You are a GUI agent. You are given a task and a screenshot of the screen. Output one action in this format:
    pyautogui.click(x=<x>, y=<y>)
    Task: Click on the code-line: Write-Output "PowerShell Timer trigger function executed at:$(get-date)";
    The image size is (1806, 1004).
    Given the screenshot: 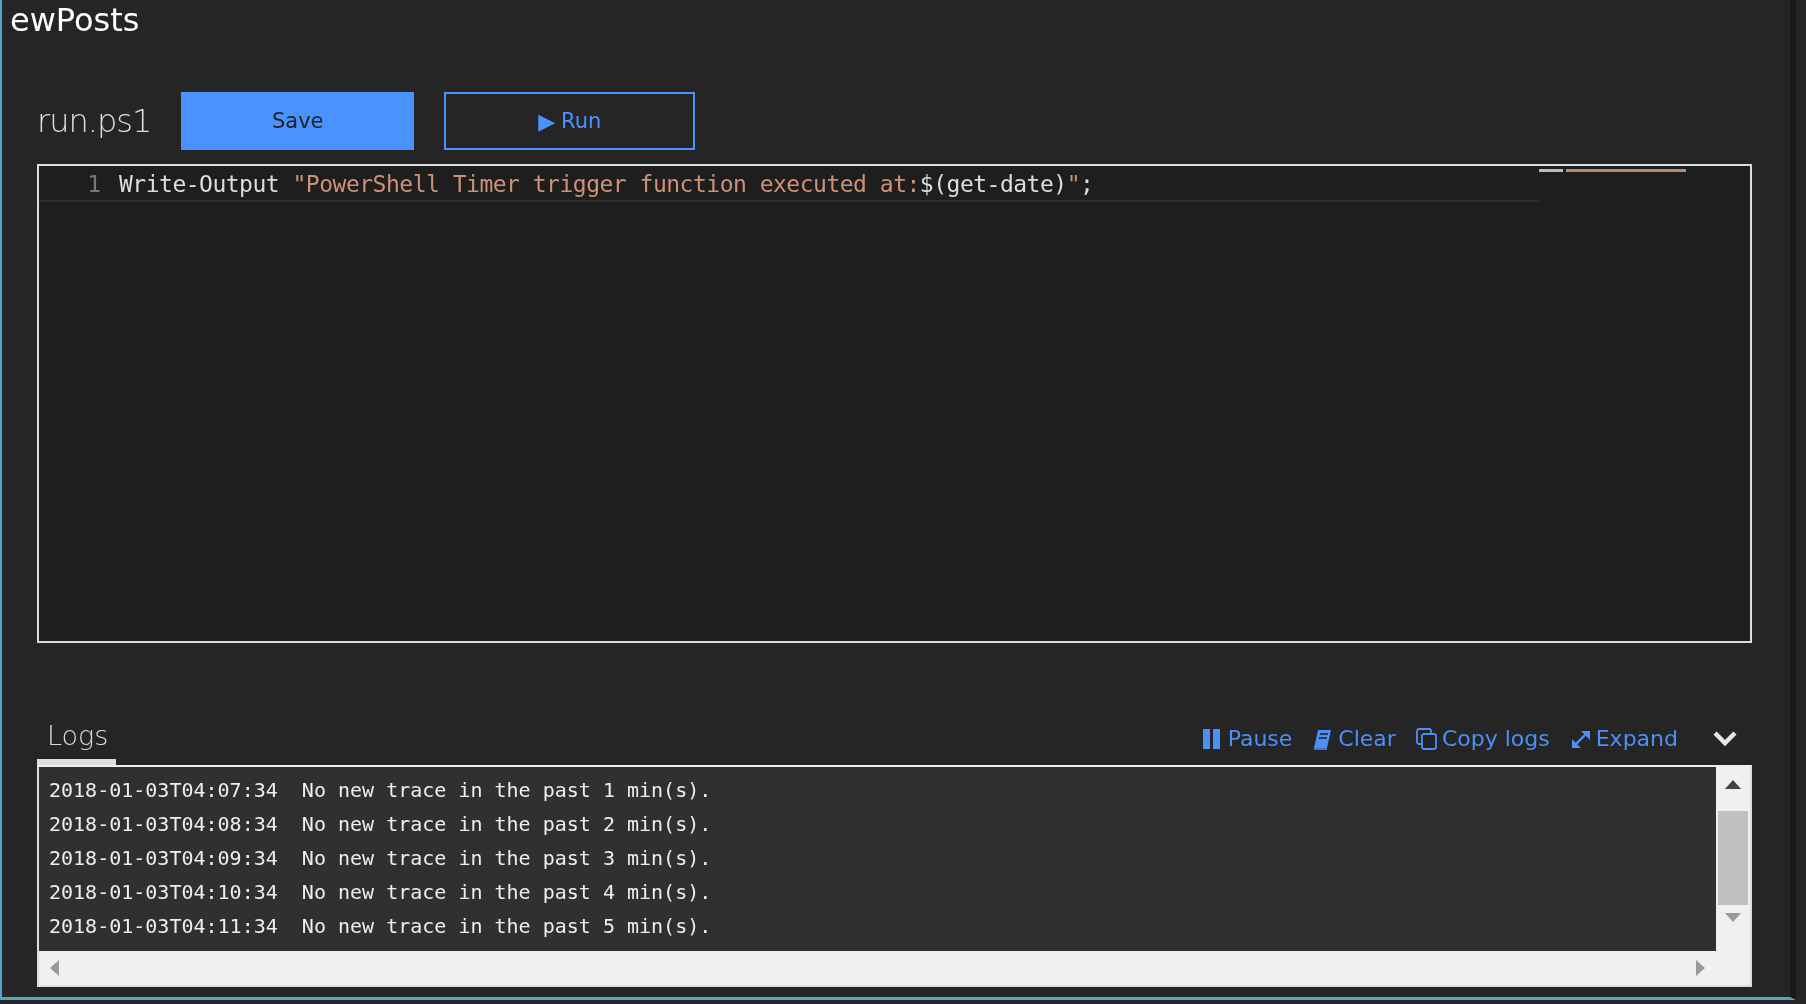 What is the action you would take?
    pyautogui.click(x=606, y=184)
    